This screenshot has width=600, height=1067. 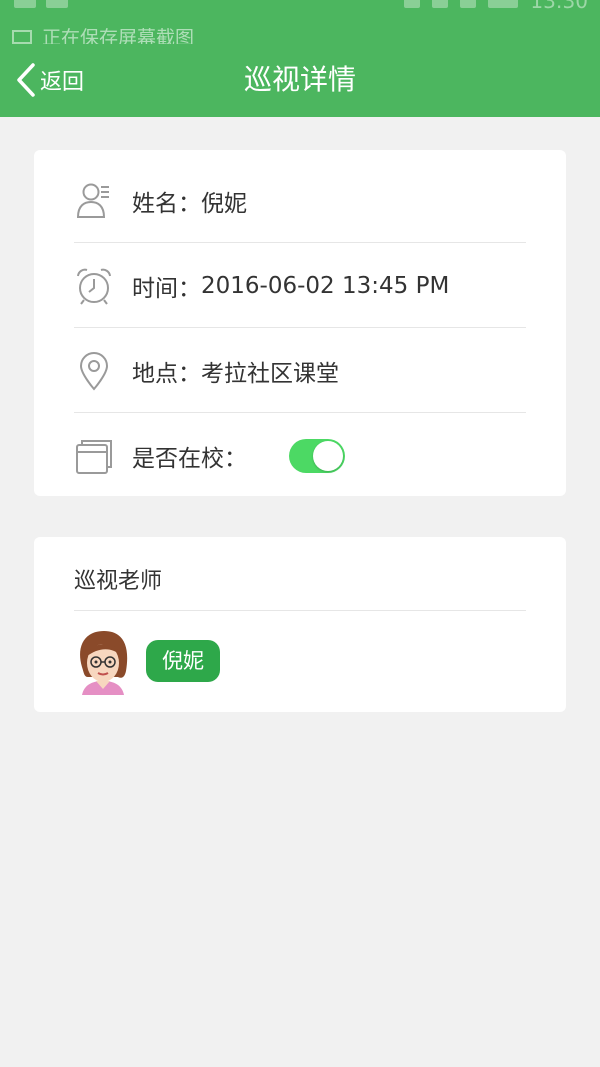 What do you see at coordinates (270, 373) in the screenshot?
I see `place-value: 考拉社区课堂` at bounding box center [270, 373].